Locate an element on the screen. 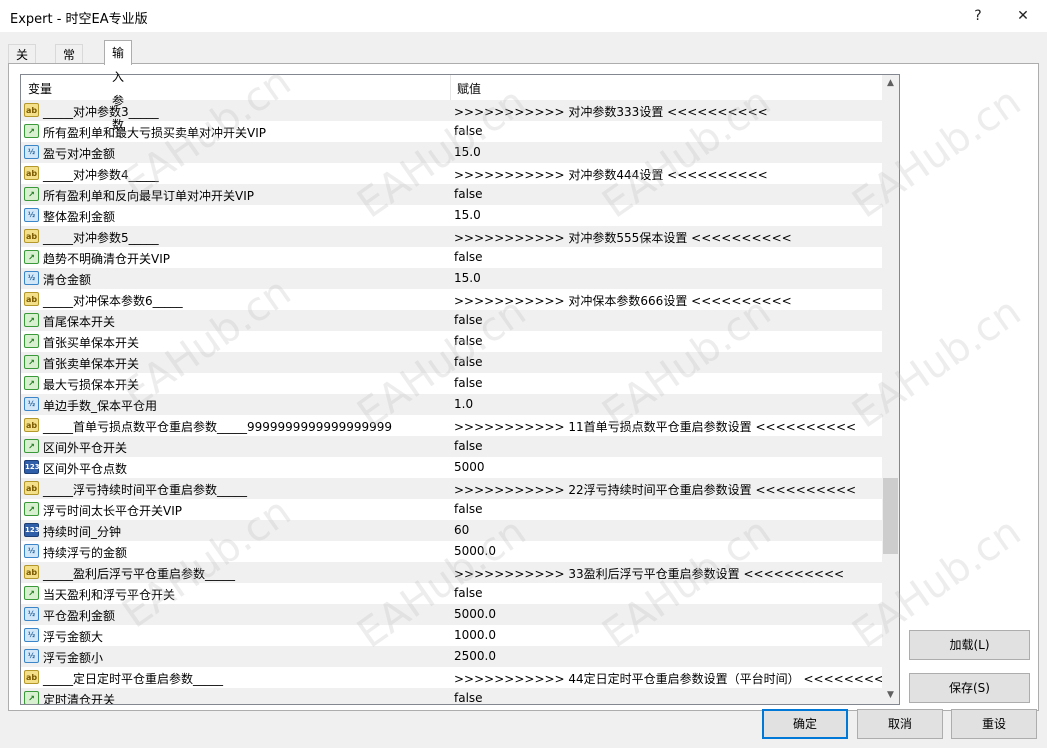 The width and height of the screenshot is (1047, 748). table-row: ↗ 所有盈利单和反向最早订单对冲开关VIP false is located at coordinates (451, 194).